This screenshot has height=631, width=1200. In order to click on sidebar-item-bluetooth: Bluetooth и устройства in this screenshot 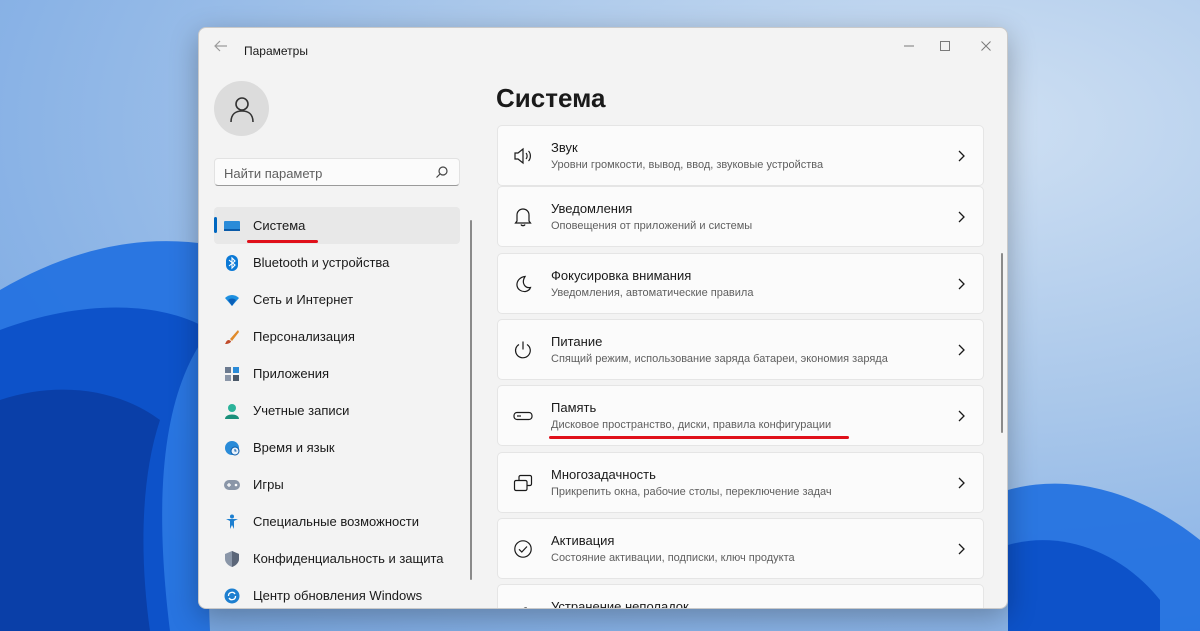, I will do `click(337, 262)`.